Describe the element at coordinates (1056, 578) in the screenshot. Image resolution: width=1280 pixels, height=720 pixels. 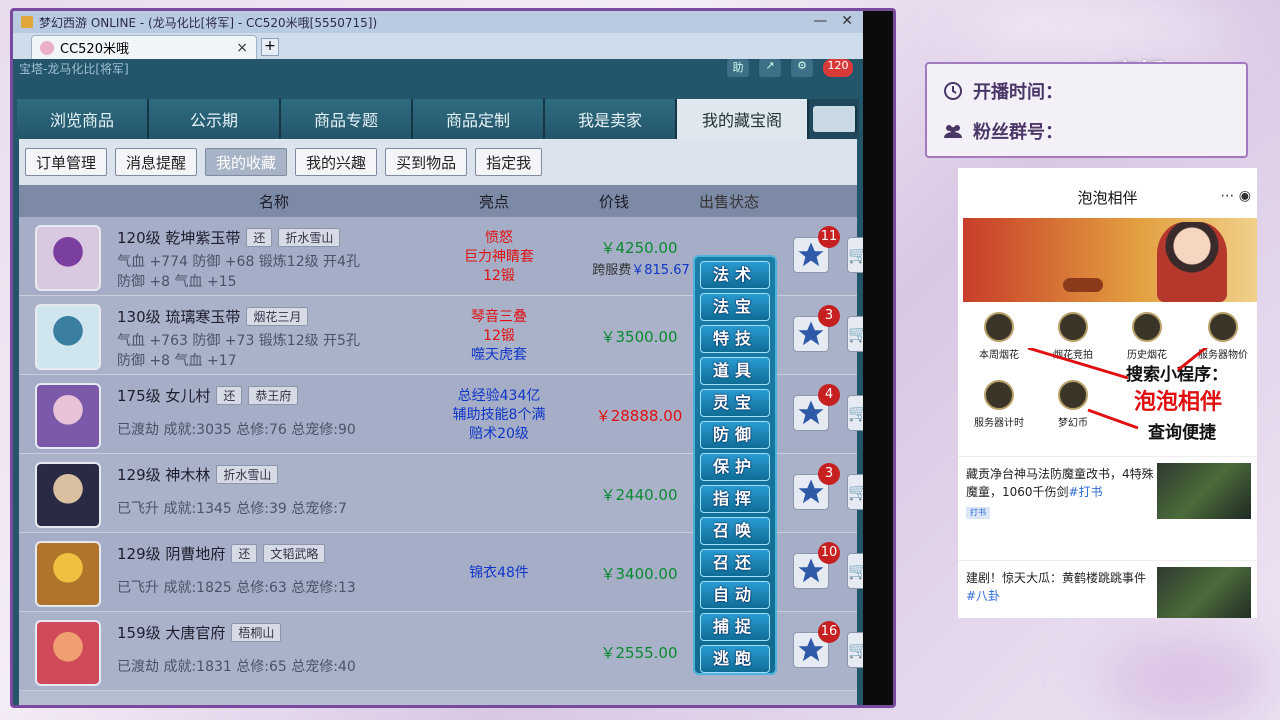
I see `news-text: 建剧！惊天大瓜：黄鹤楼跳跳事件` at that location.